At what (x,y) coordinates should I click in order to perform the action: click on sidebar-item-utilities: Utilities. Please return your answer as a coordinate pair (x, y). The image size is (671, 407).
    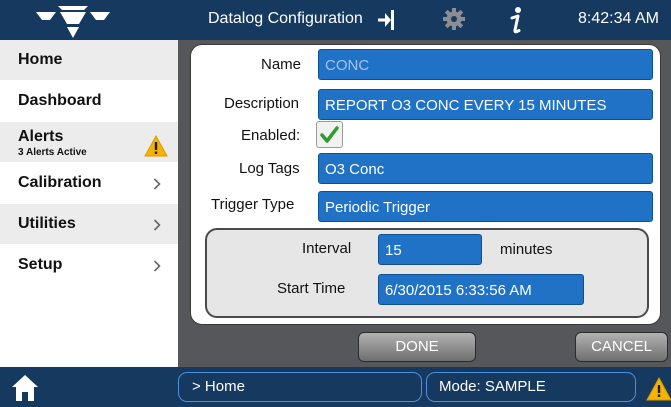
    Looking at the image, I should click on (89, 224).